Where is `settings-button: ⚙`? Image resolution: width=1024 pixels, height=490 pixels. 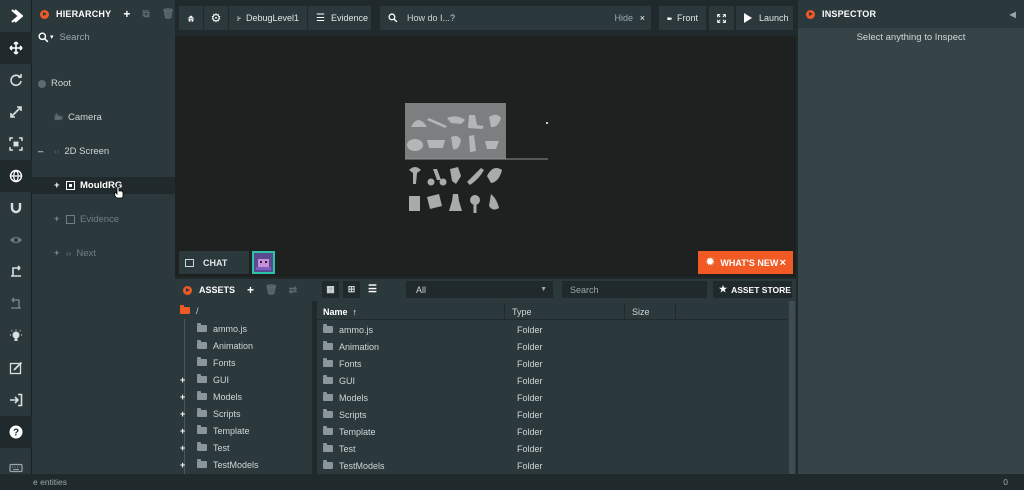
settings-button: ⚙ is located at coordinates (216, 18).